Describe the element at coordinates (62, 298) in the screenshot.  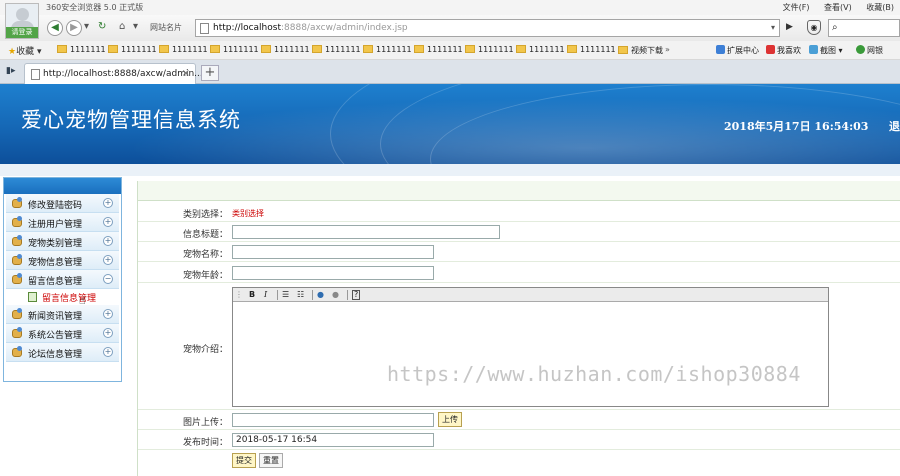
I see `sidebar-subitem-messages: 留言信息管理 ☝` at that location.